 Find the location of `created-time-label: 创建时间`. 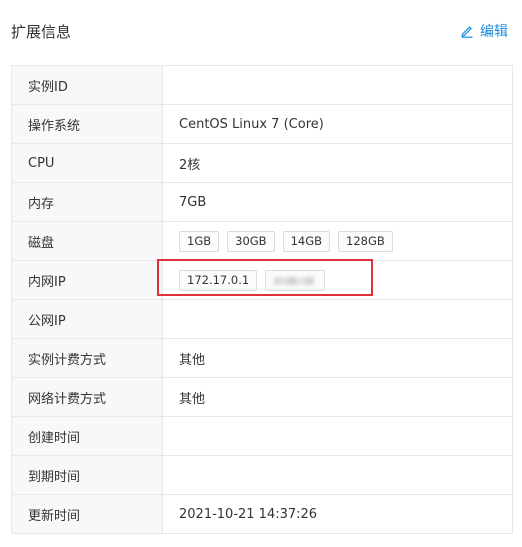

created-time-label: 创建时间 is located at coordinates (87, 436).